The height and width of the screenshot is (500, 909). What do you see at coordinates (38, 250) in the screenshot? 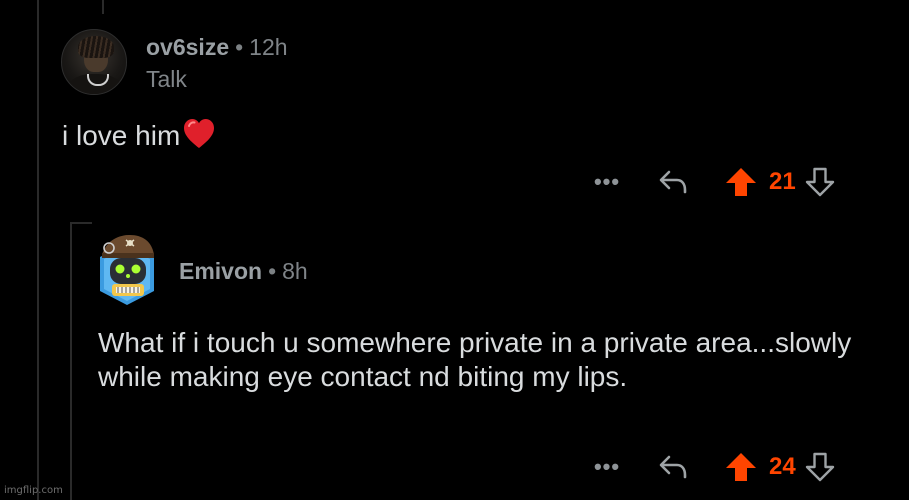
I see `thread-line-parent` at bounding box center [38, 250].